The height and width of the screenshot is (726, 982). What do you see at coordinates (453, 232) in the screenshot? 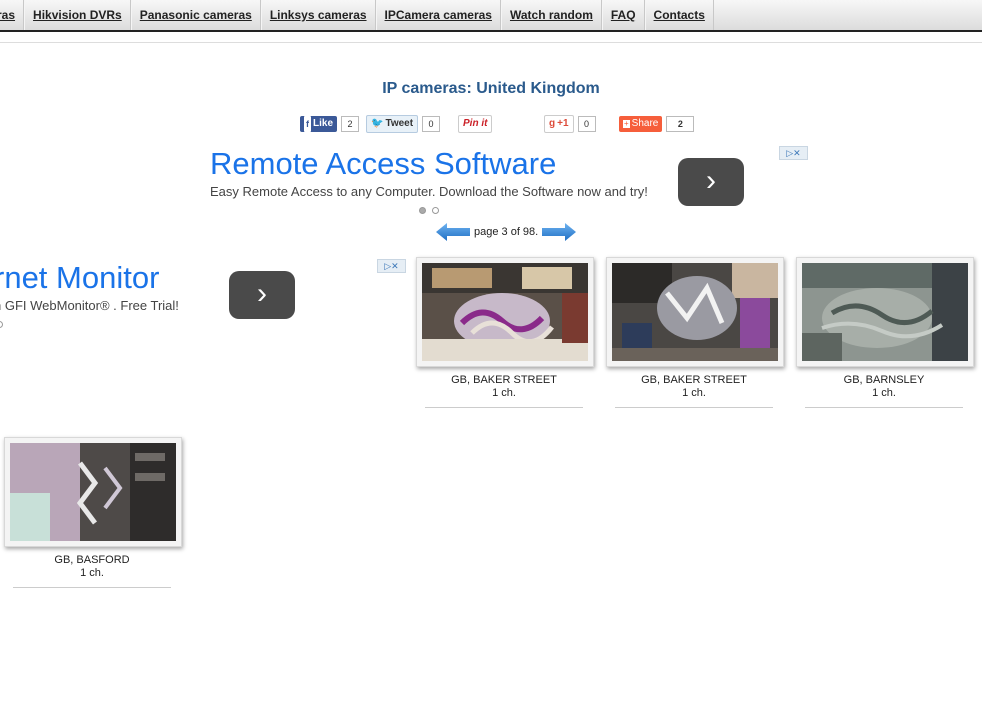
I see `prev-page-arrow-icon` at bounding box center [453, 232].